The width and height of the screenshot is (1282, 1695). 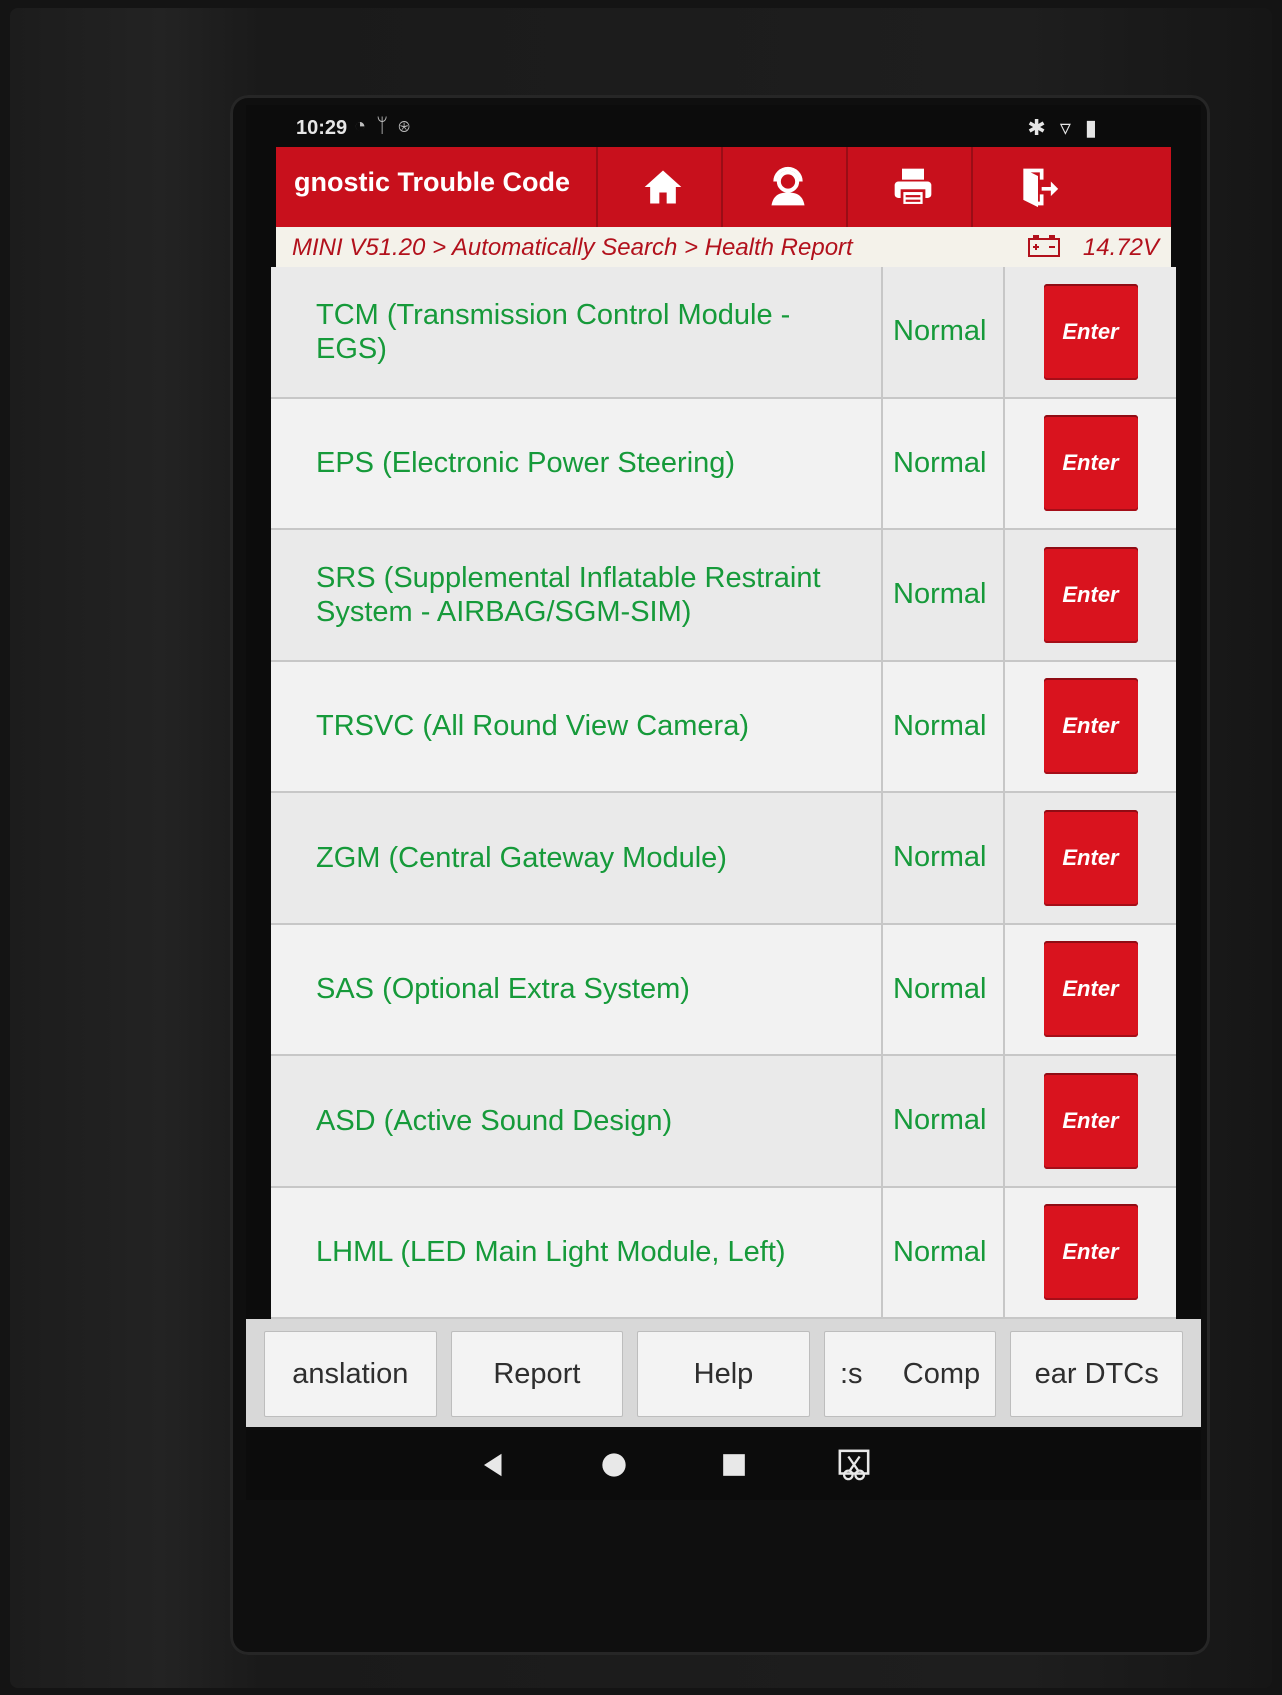 I want to click on module-row: ASD (Active Sound Design) Normal Enter, so click(x=723, y=1122).